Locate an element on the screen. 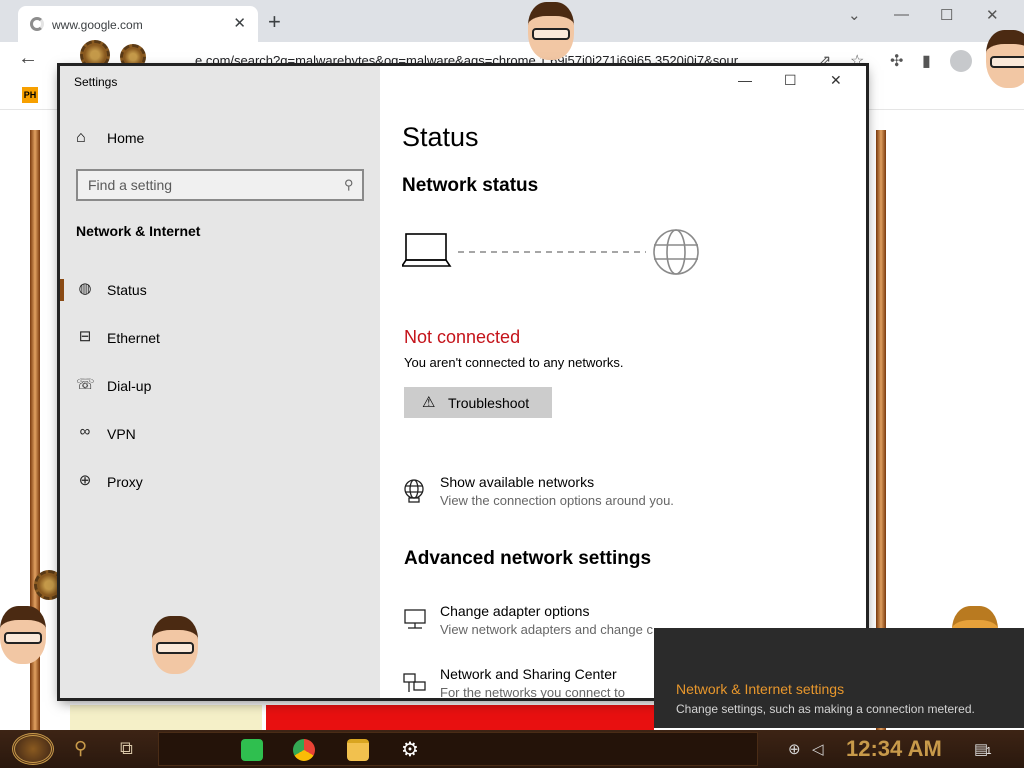 The width and height of the screenshot is (1024, 768). chrome-tab: www.google.com ✕ is located at coordinates (138, 24).